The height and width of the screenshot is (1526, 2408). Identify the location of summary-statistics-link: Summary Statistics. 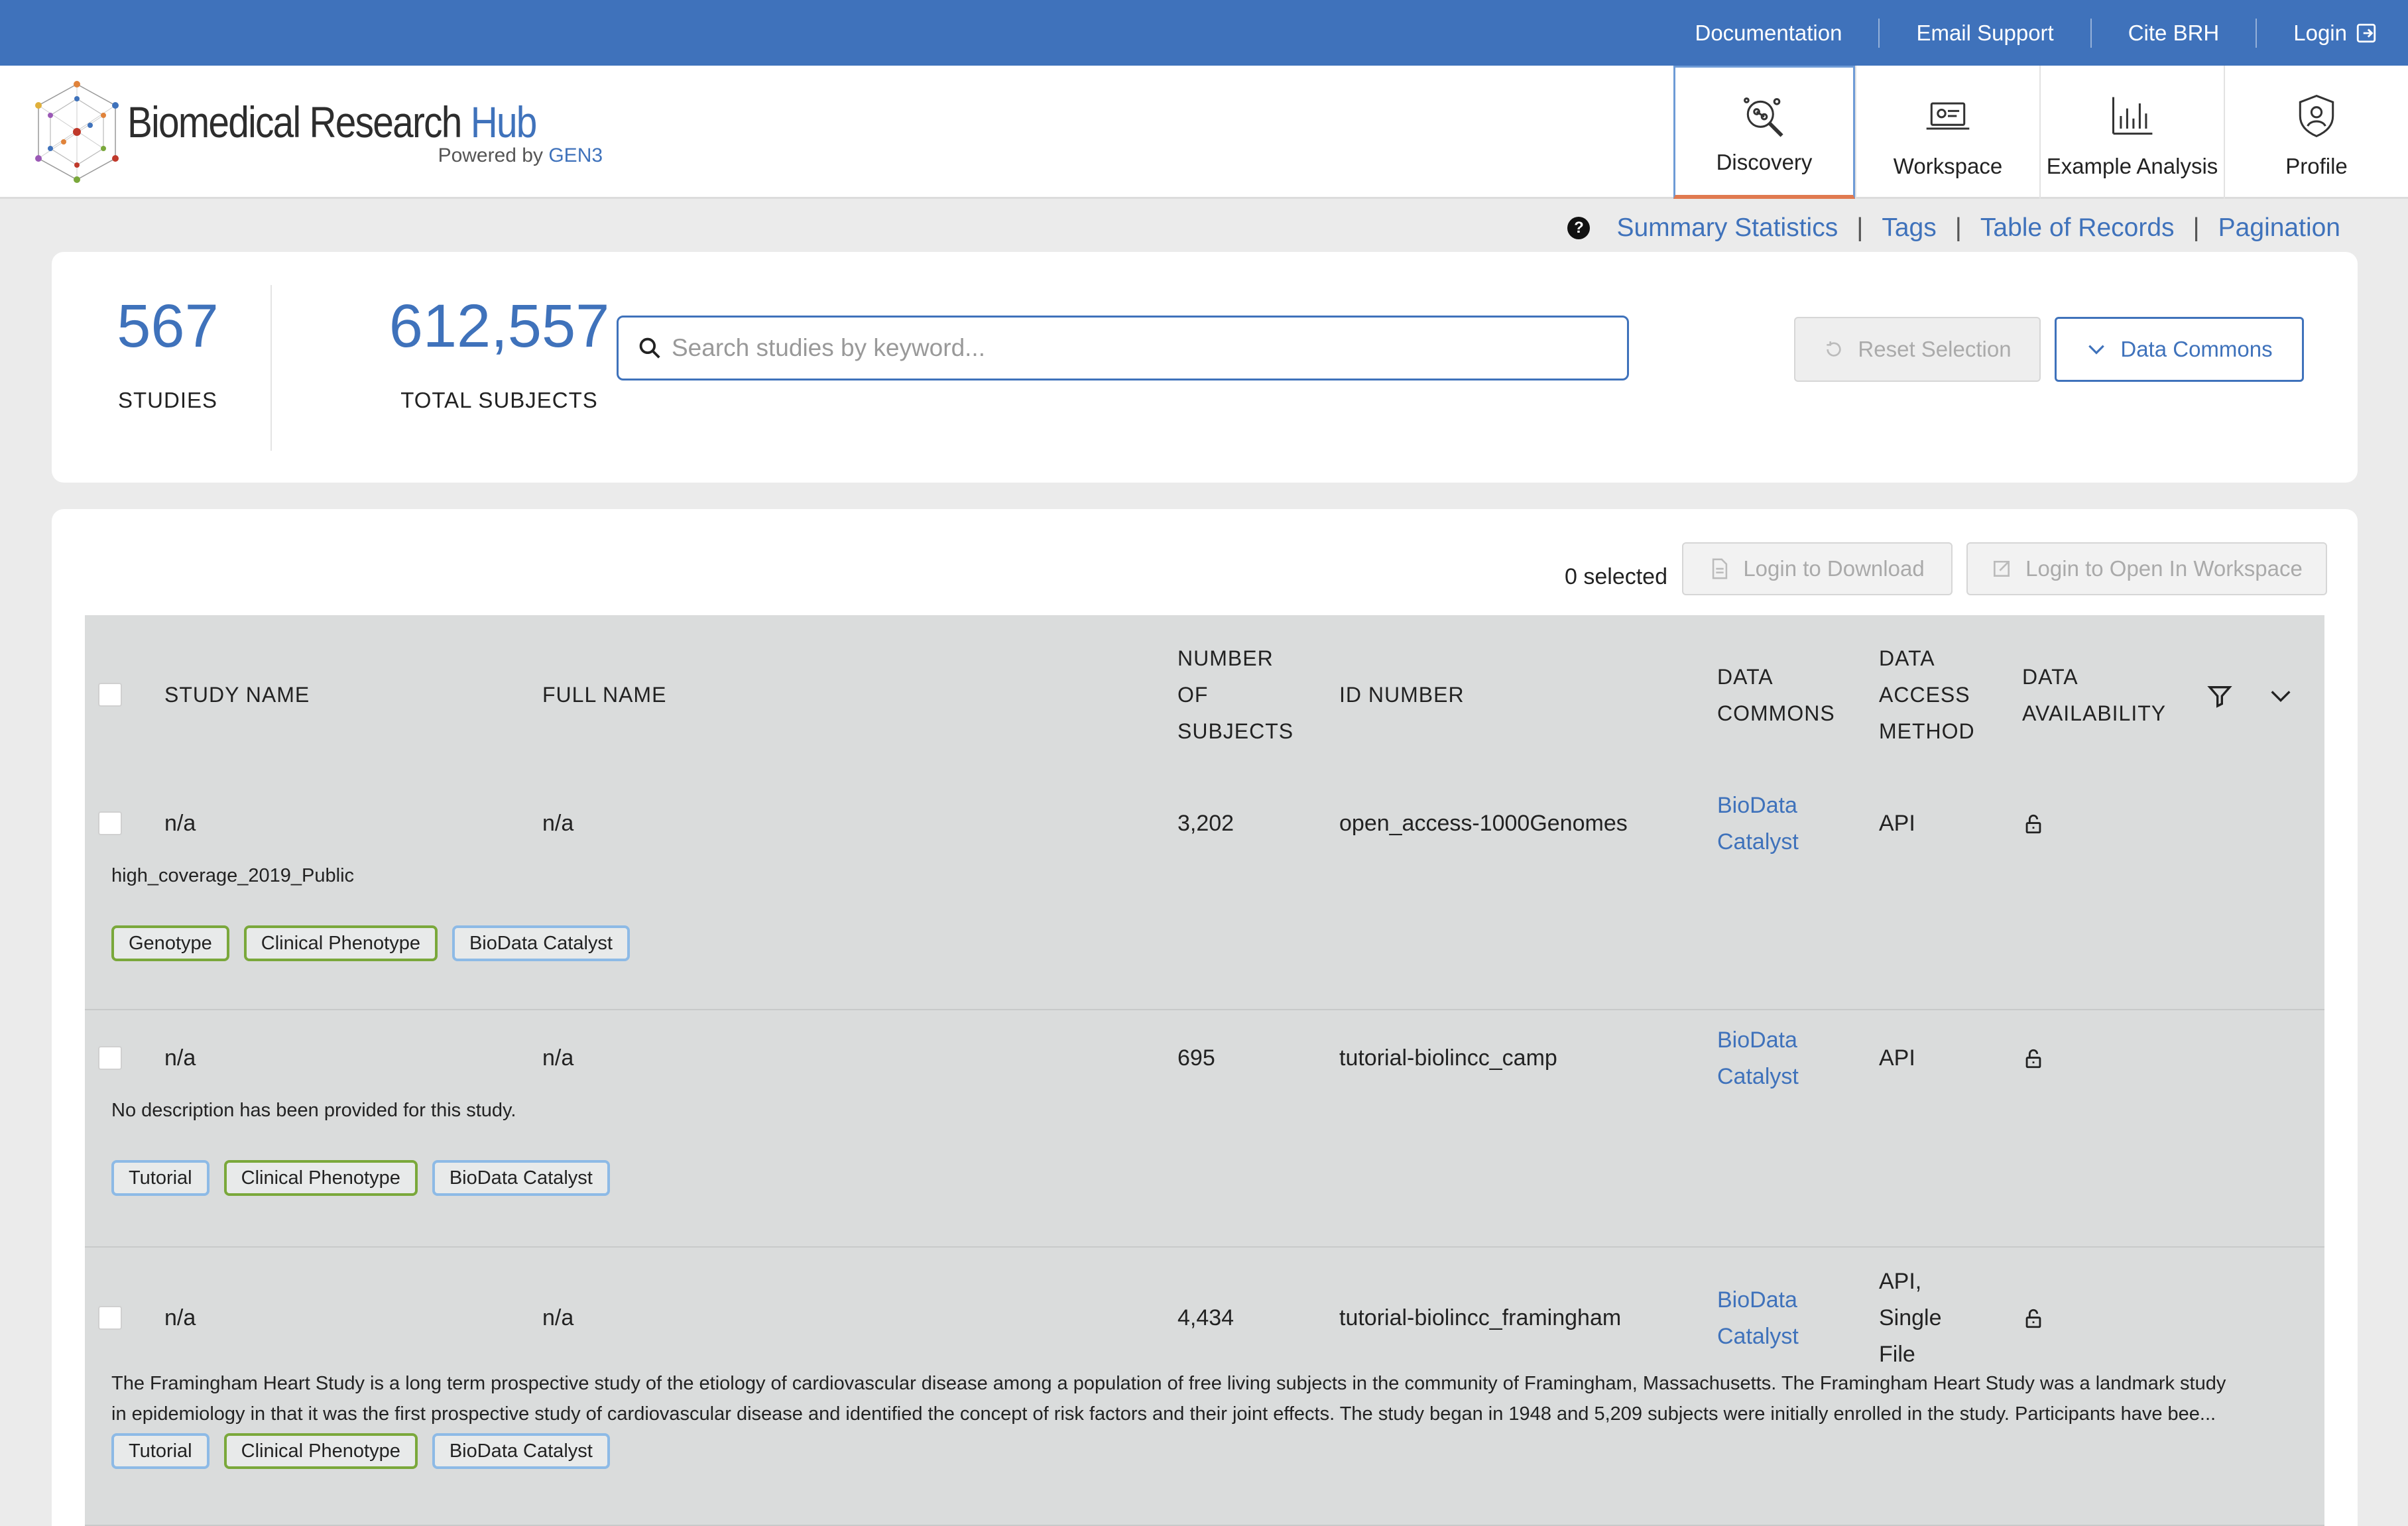
(1727, 228).